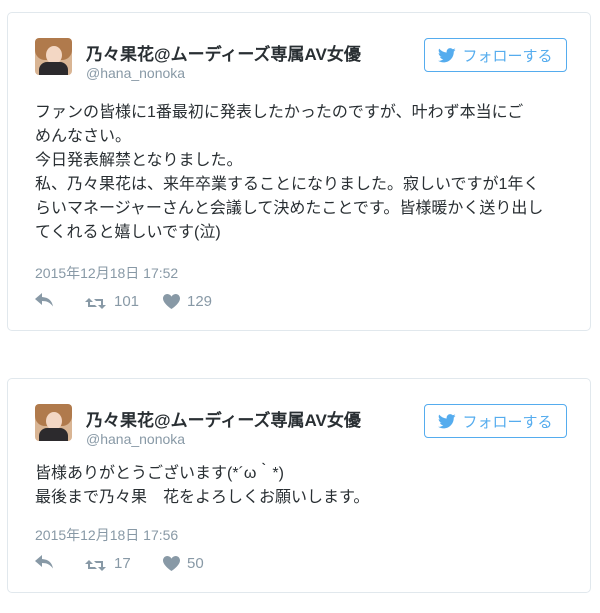 The width and height of the screenshot is (600, 613). I want to click on tweet-line: ファンの皆様に1番最初に発表したかったのですが、叶わず本当にご, so click(279, 112).